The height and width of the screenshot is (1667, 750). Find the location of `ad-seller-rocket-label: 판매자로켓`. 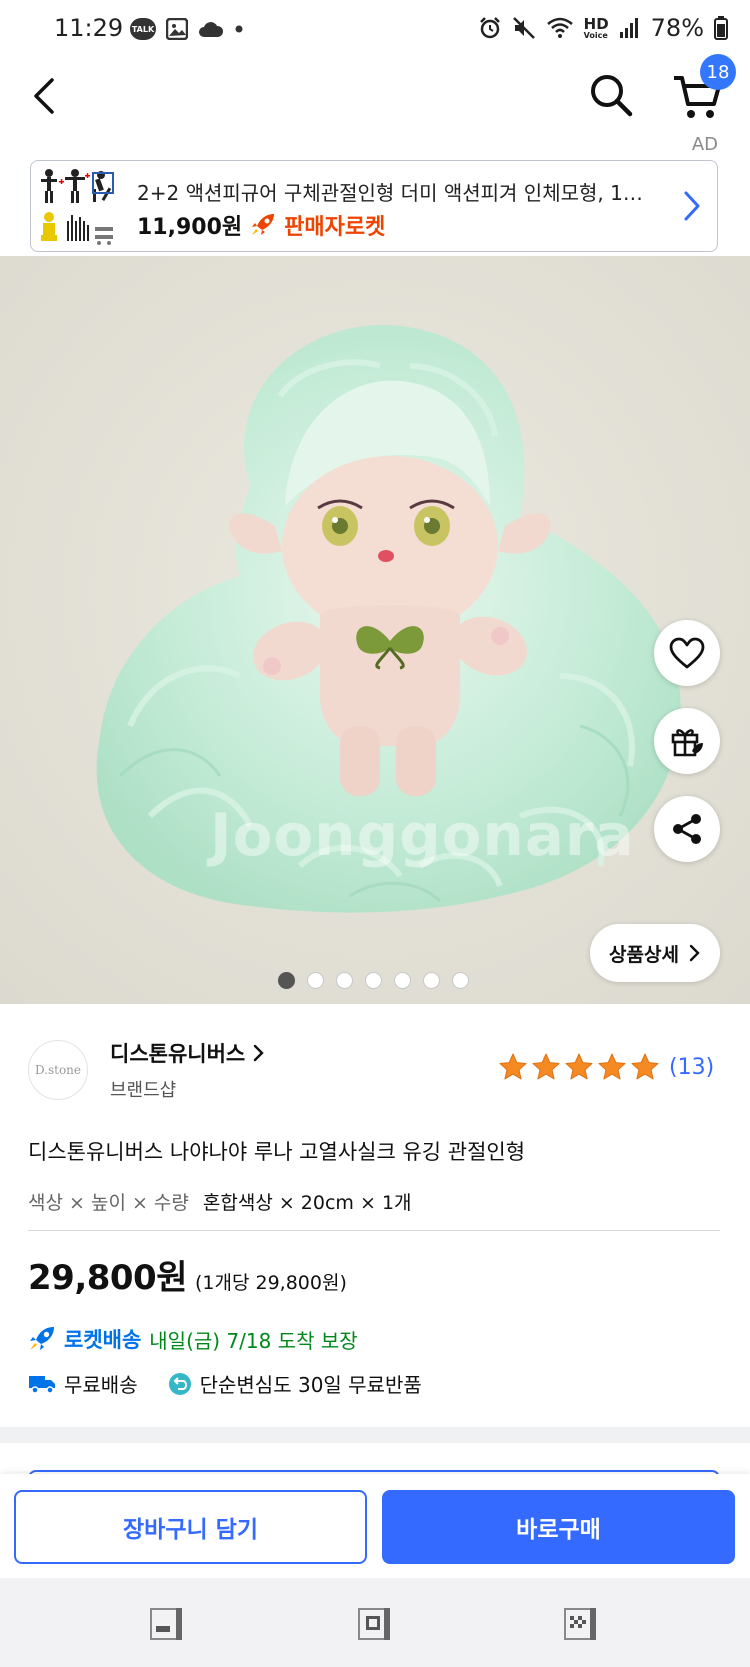

ad-seller-rocket-label: 판매자로켓 is located at coordinates (335, 227).